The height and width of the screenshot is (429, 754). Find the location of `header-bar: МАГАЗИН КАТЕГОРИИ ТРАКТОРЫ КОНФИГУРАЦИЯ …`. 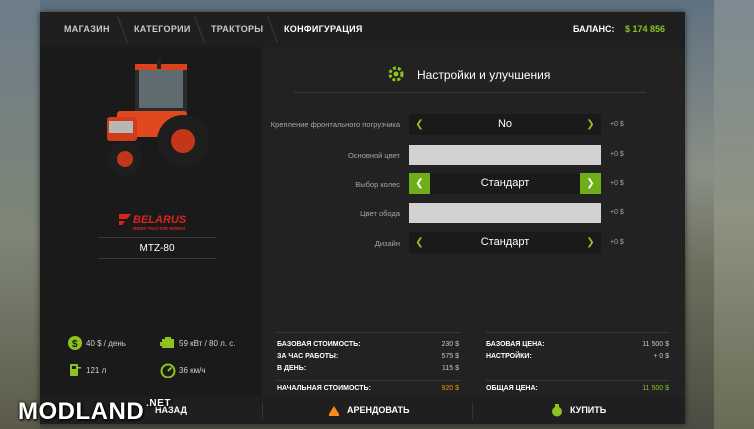

header-bar: МАГАЗИН КАТЕГОРИИ ТРАКТОРЫ КОНФИГУРАЦИЯ … is located at coordinates (362, 29).